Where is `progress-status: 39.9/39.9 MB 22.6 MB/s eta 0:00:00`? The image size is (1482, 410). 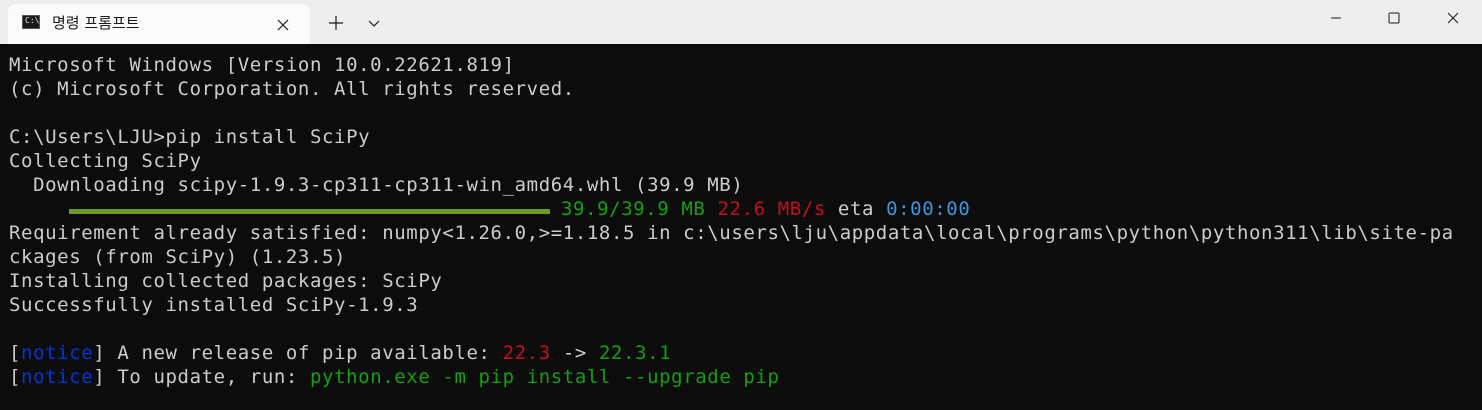
progress-status: 39.9/39.9 MB 22.6 MB/s eta 0:00:00 is located at coordinates (765, 209).